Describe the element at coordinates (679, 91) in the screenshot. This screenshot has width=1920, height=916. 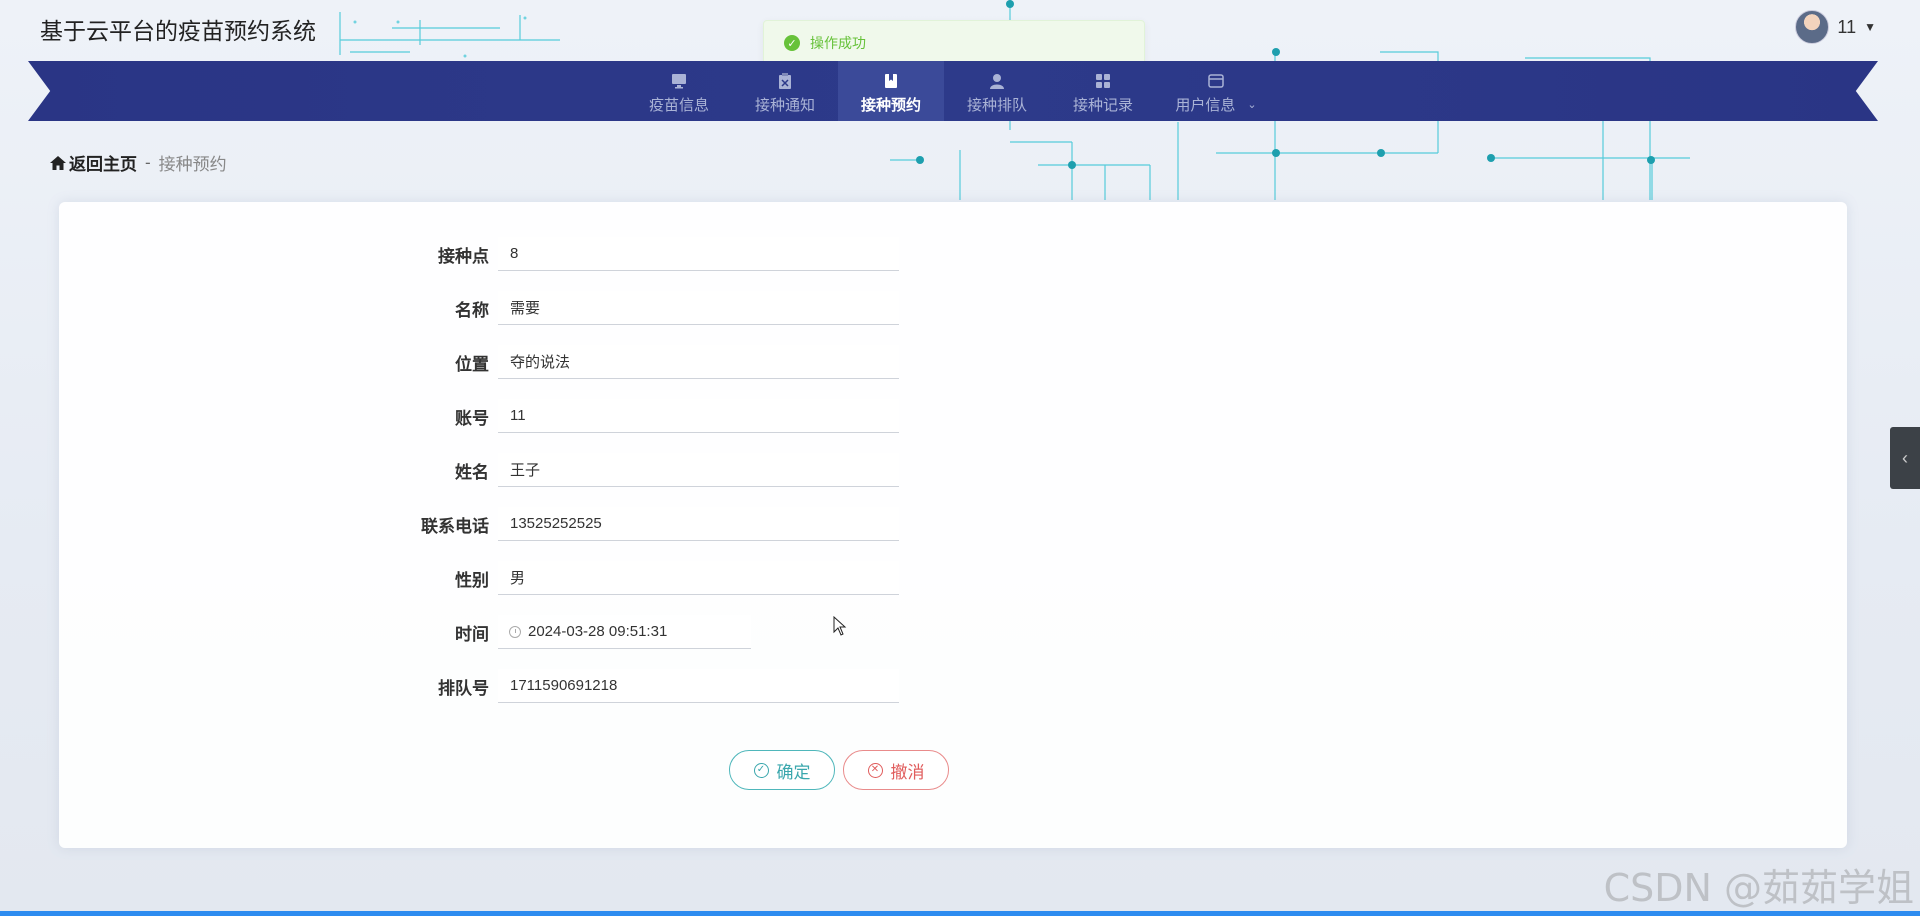
I see `nav-item-vaccine-info: 疫苗信息` at that location.